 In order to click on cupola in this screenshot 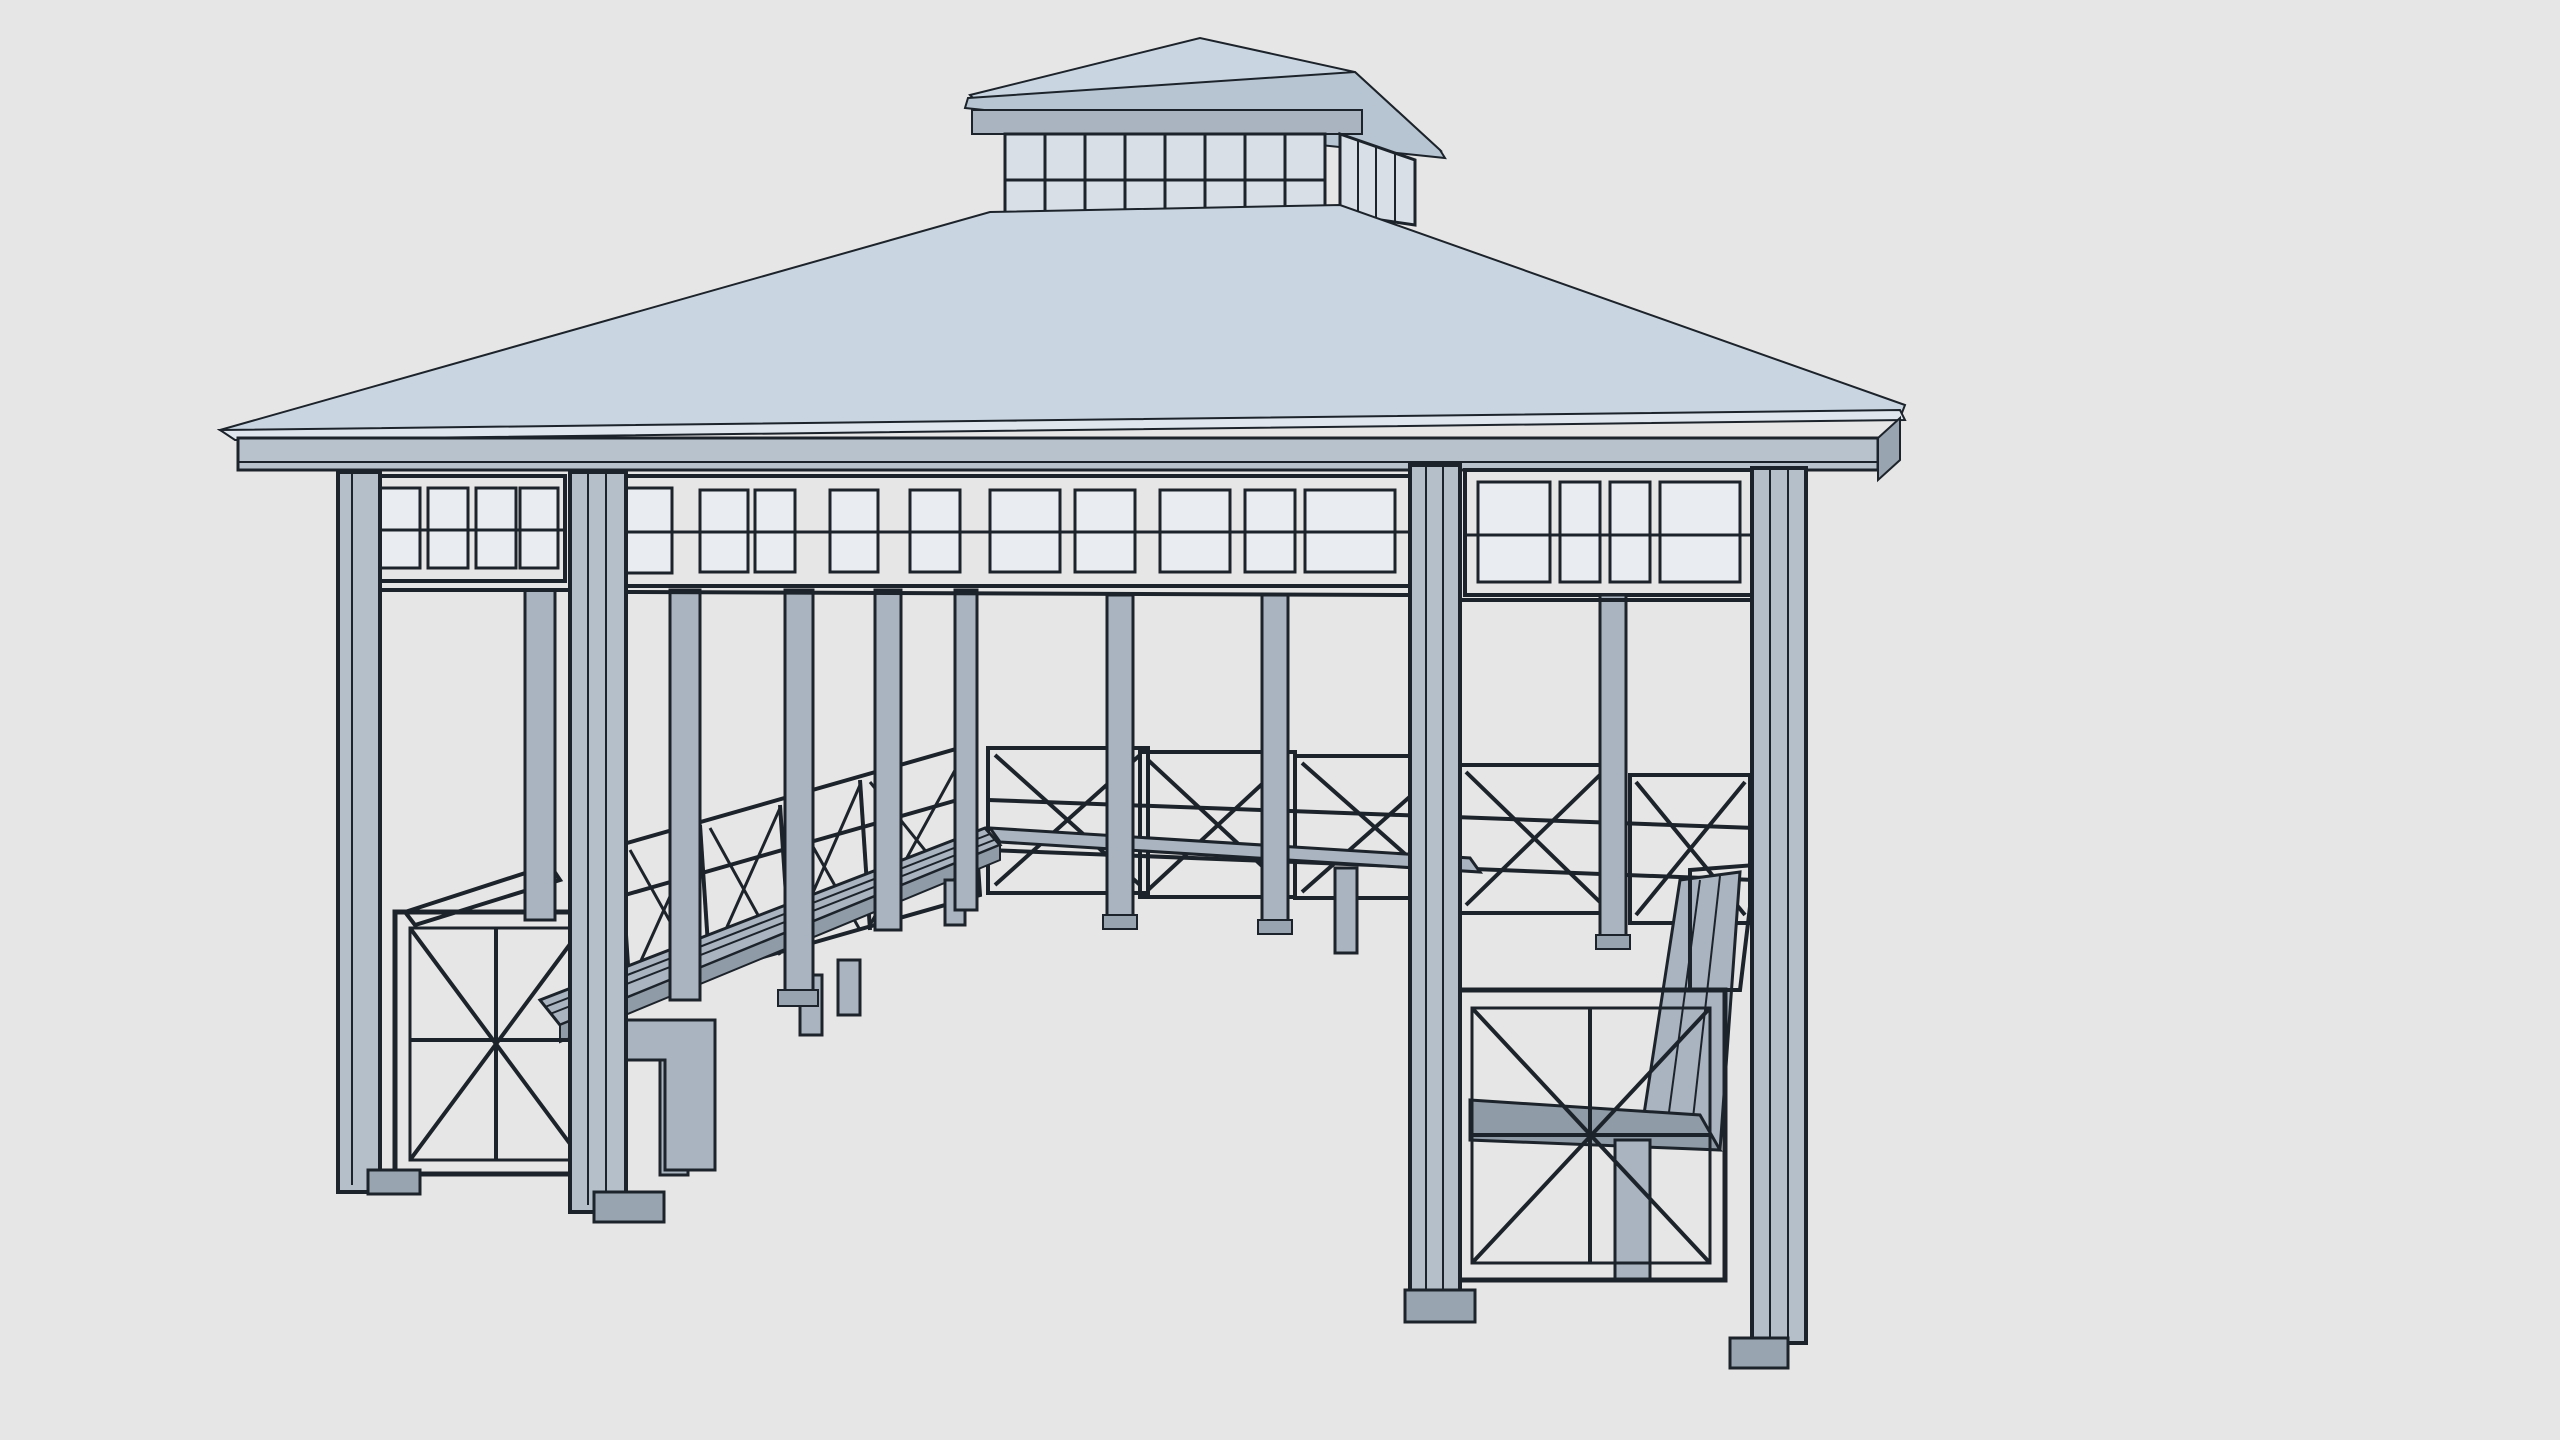, I will do `click(1205, 131)`.